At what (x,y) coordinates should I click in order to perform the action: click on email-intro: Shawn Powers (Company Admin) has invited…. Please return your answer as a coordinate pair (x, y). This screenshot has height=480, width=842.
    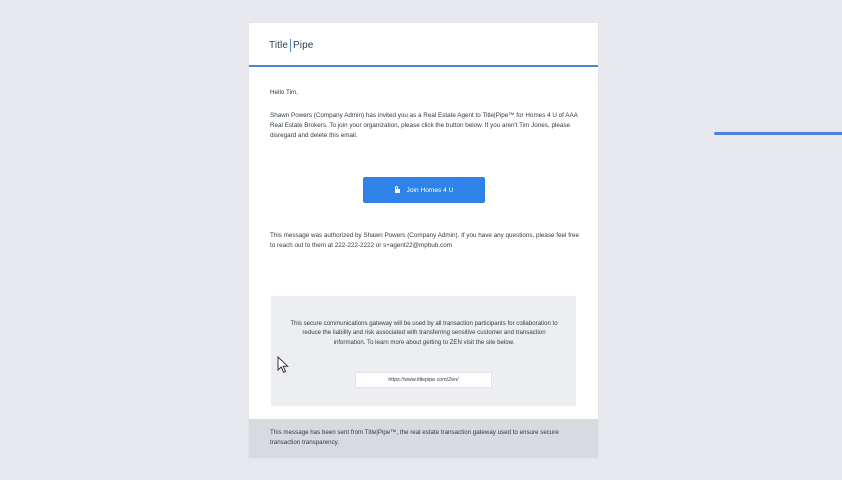
    Looking at the image, I should click on (424, 125).